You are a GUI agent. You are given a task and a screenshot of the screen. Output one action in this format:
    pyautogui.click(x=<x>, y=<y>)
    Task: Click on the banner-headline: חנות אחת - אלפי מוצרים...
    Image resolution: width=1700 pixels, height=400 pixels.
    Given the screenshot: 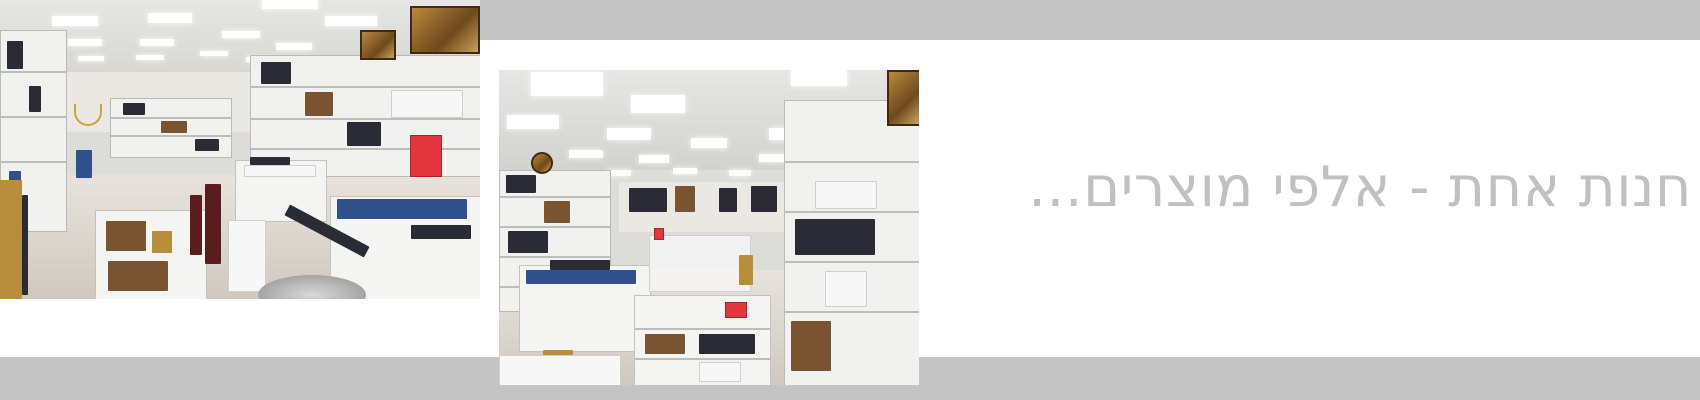 What is the action you would take?
    pyautogui.click(x=1360, y=187)
    